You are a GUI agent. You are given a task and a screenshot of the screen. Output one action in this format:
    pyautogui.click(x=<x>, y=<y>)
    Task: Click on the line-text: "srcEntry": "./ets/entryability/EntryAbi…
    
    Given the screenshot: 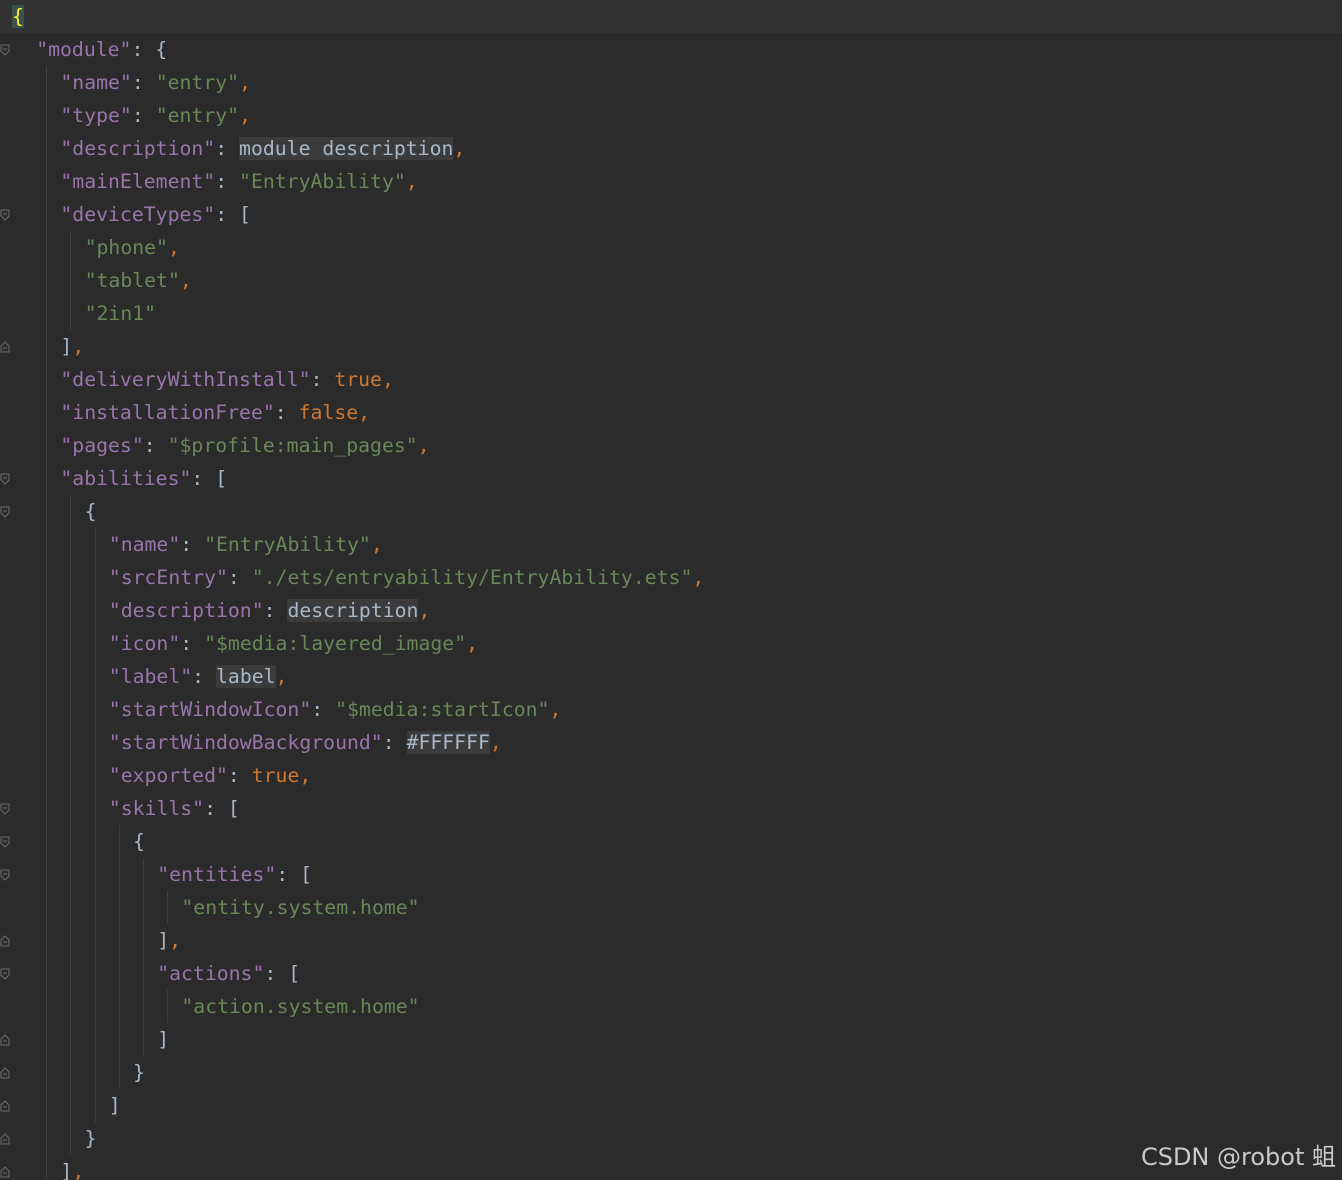 What is the action you would take?
    pyautogui.click(x=407, y=577)
    